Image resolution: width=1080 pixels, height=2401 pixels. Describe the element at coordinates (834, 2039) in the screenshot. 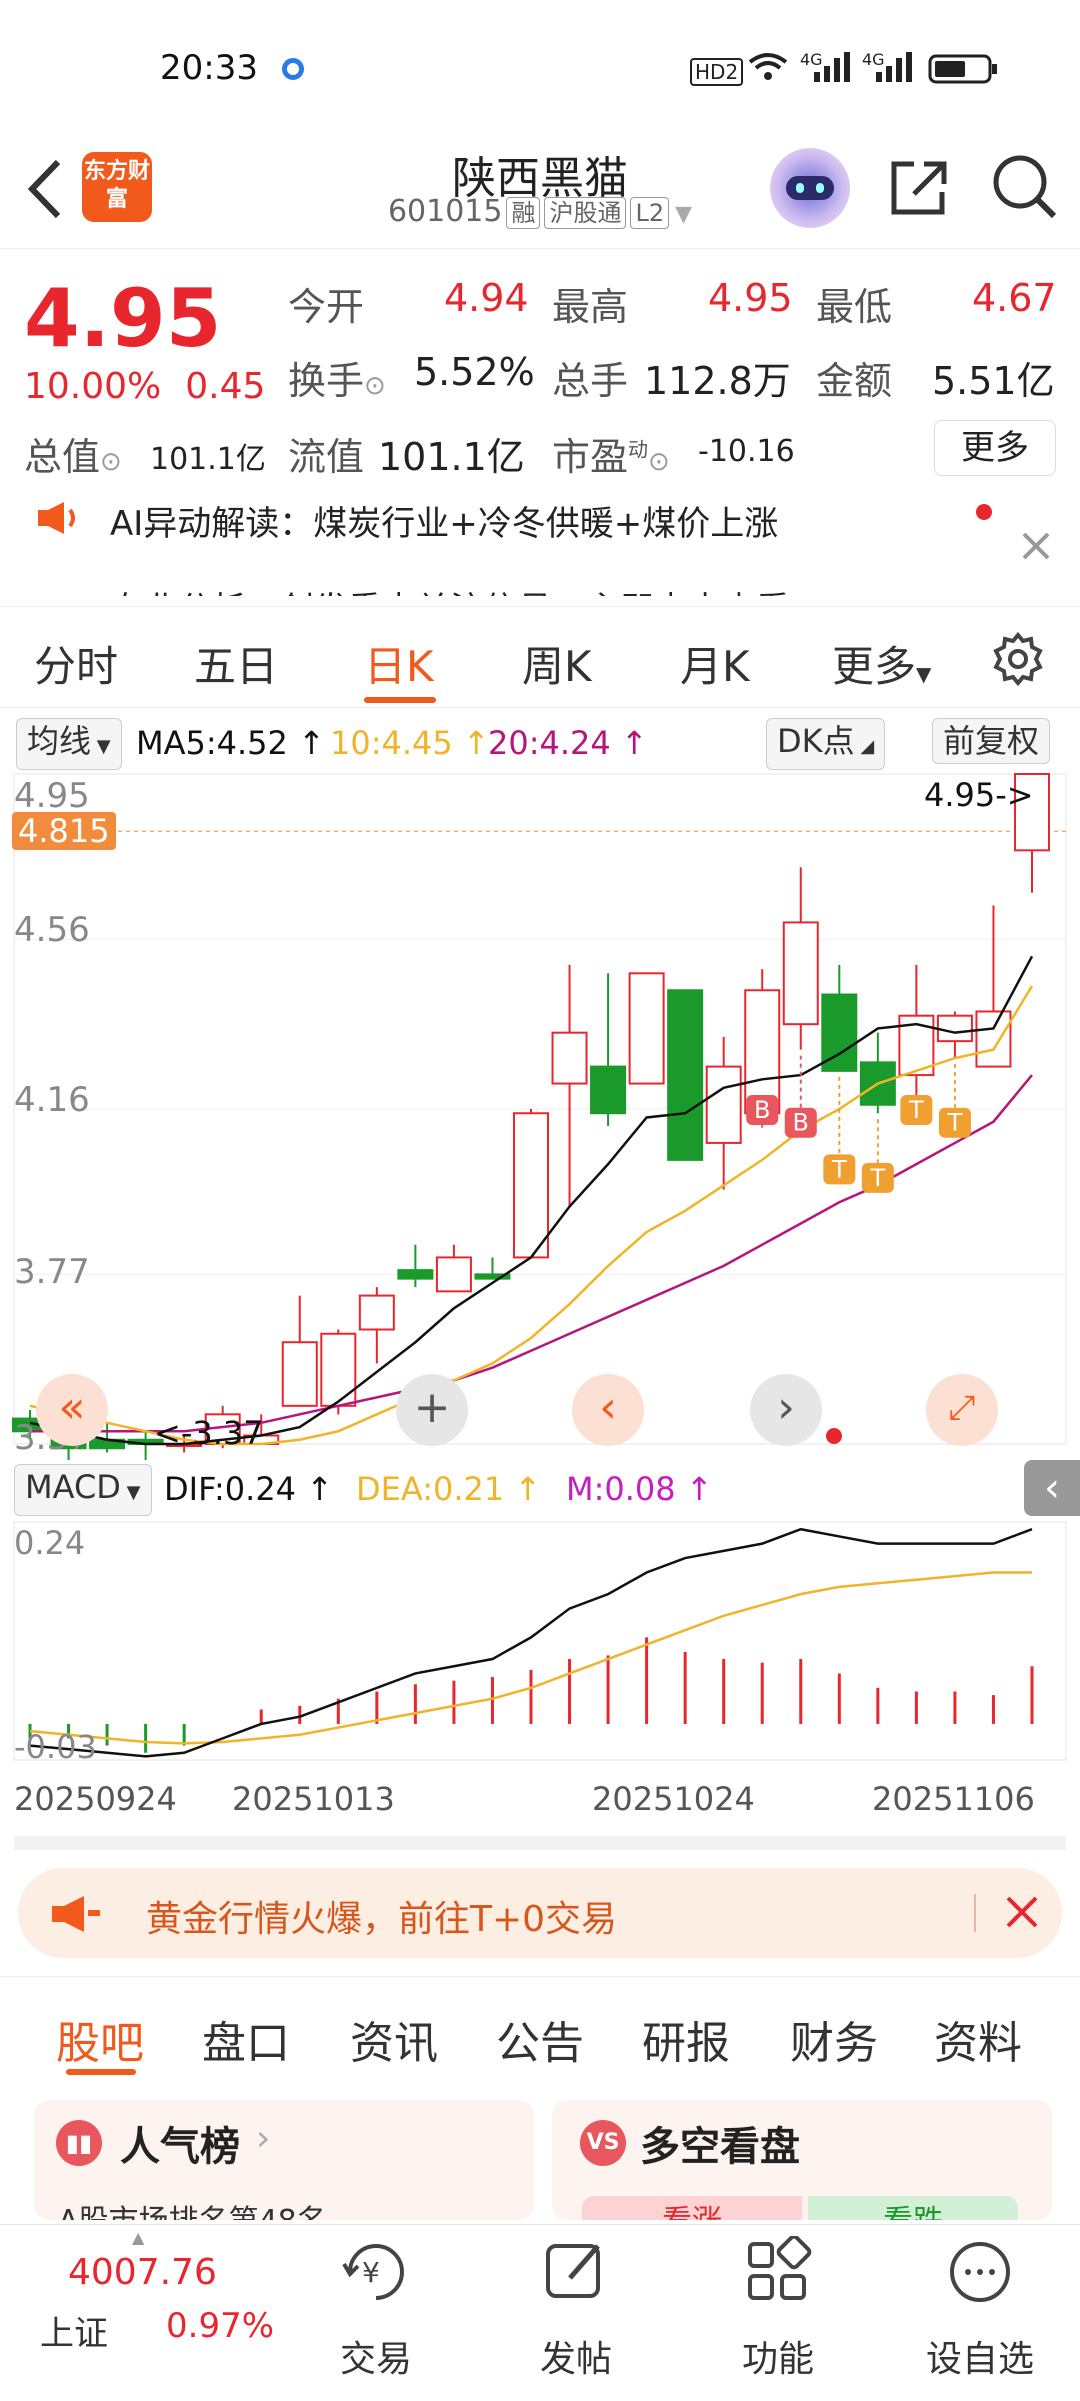

I see `tab-financials: 财务` at that location.